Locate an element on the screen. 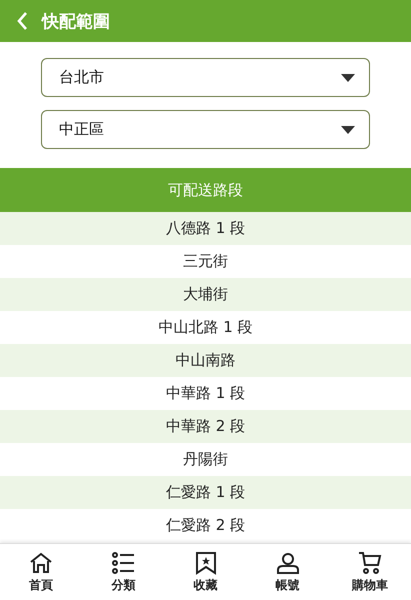  list-icon is located at coordinates (123, 562).